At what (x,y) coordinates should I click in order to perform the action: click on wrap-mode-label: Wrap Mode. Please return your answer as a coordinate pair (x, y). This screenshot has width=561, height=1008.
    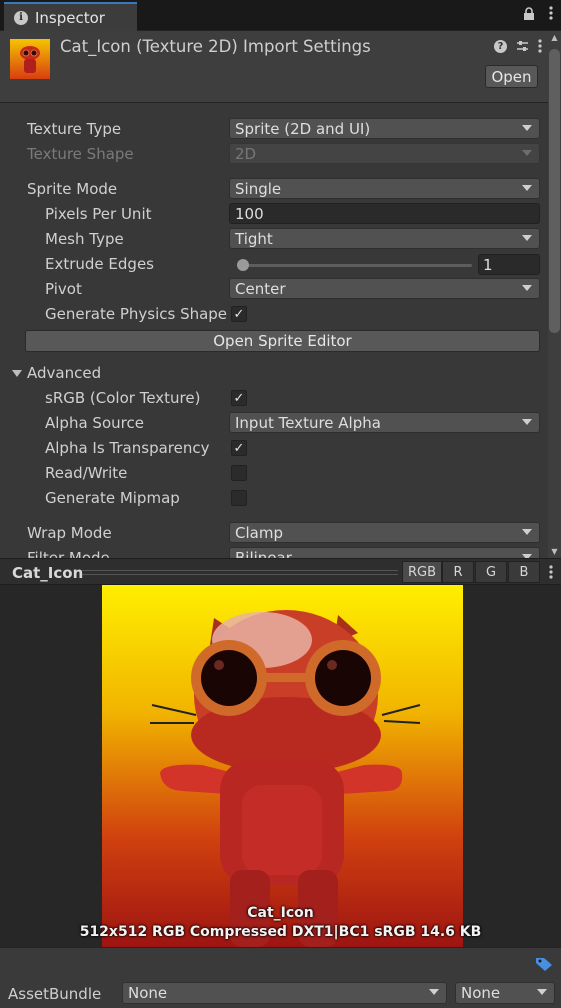
    Looking at the image, I should click on (69, 533).